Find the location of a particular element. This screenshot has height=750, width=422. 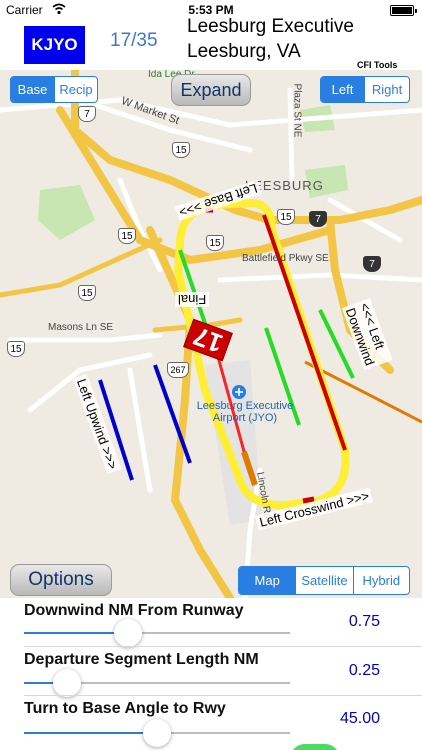

map-type-toggle: Map Satellite Hybrid is located at coordinates (324, 580).